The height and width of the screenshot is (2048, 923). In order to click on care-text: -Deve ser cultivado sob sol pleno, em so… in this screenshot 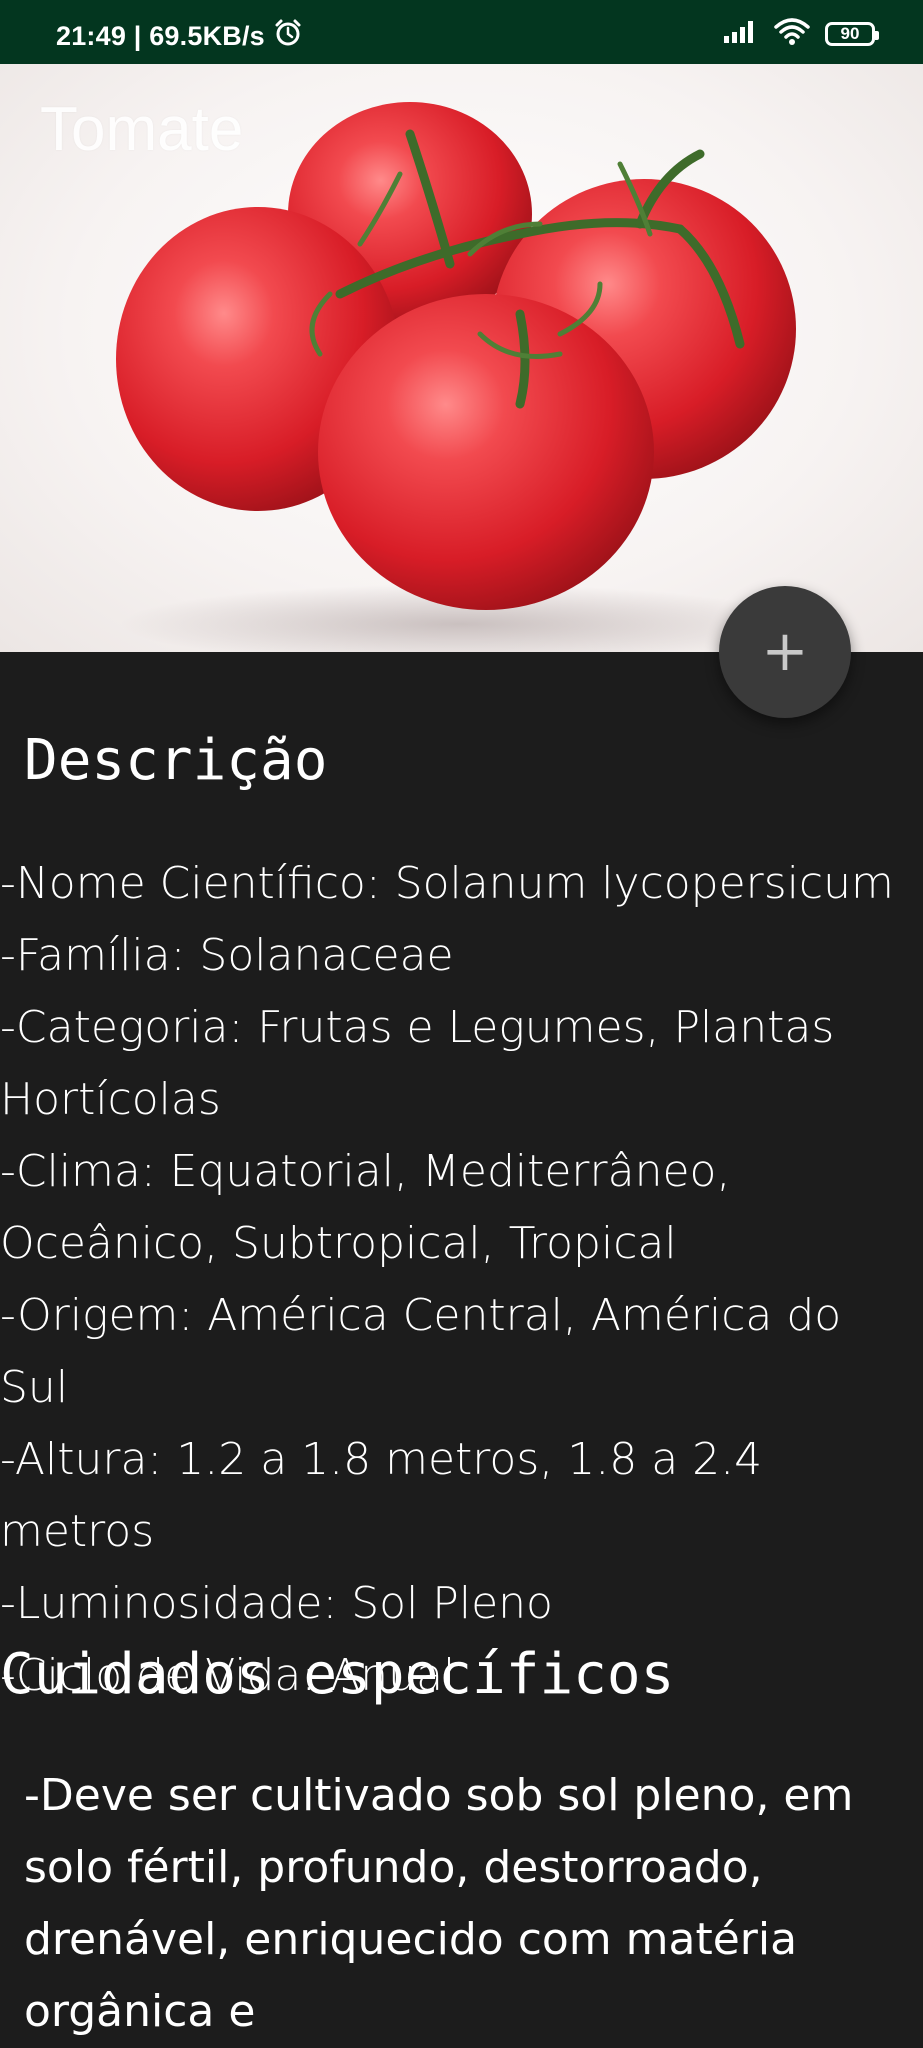, I will do `click(439, 1903)`.